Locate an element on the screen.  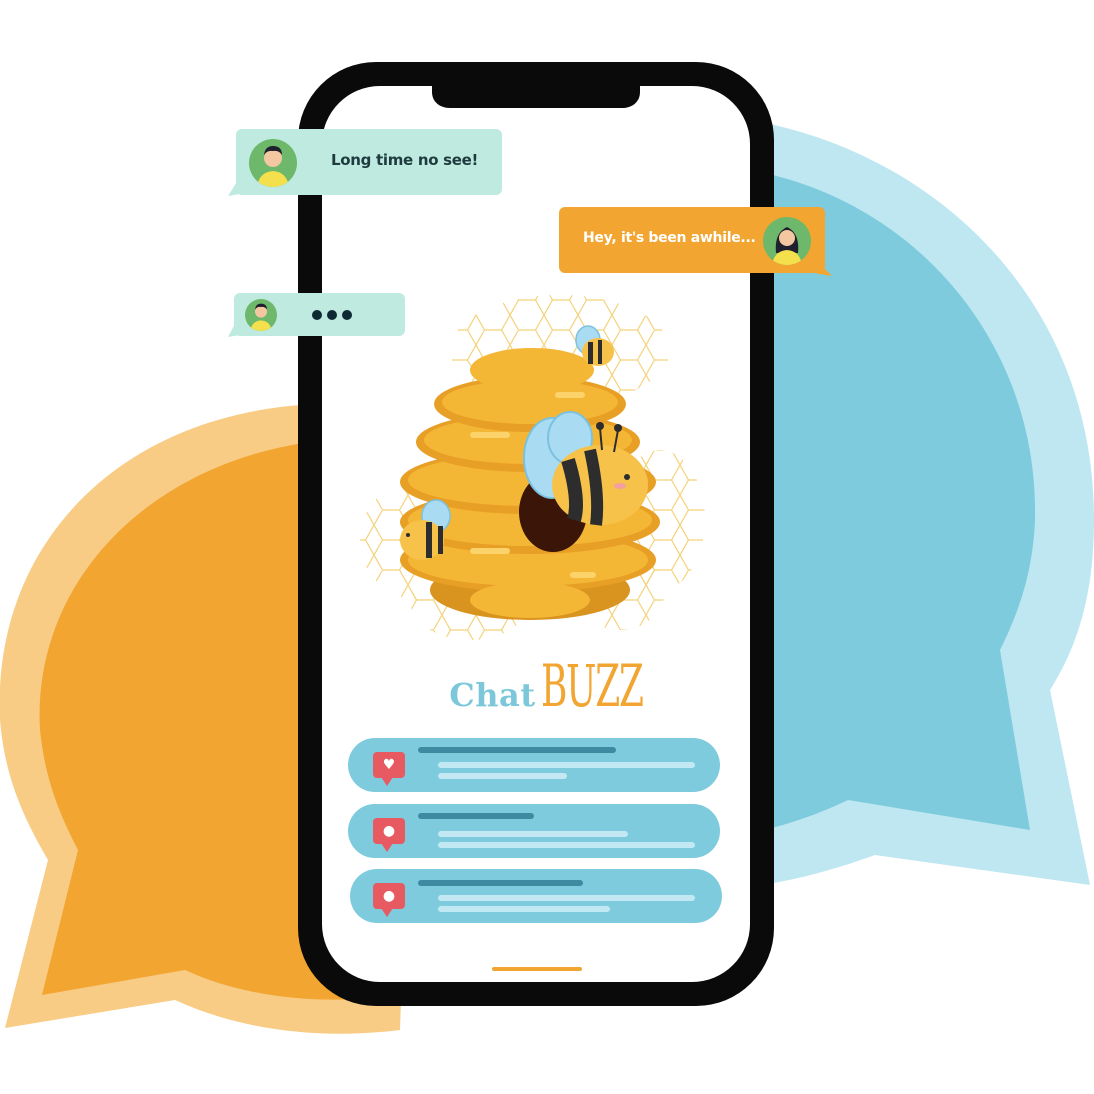
chat-bubble-typing is located at coordinates (319, 314).